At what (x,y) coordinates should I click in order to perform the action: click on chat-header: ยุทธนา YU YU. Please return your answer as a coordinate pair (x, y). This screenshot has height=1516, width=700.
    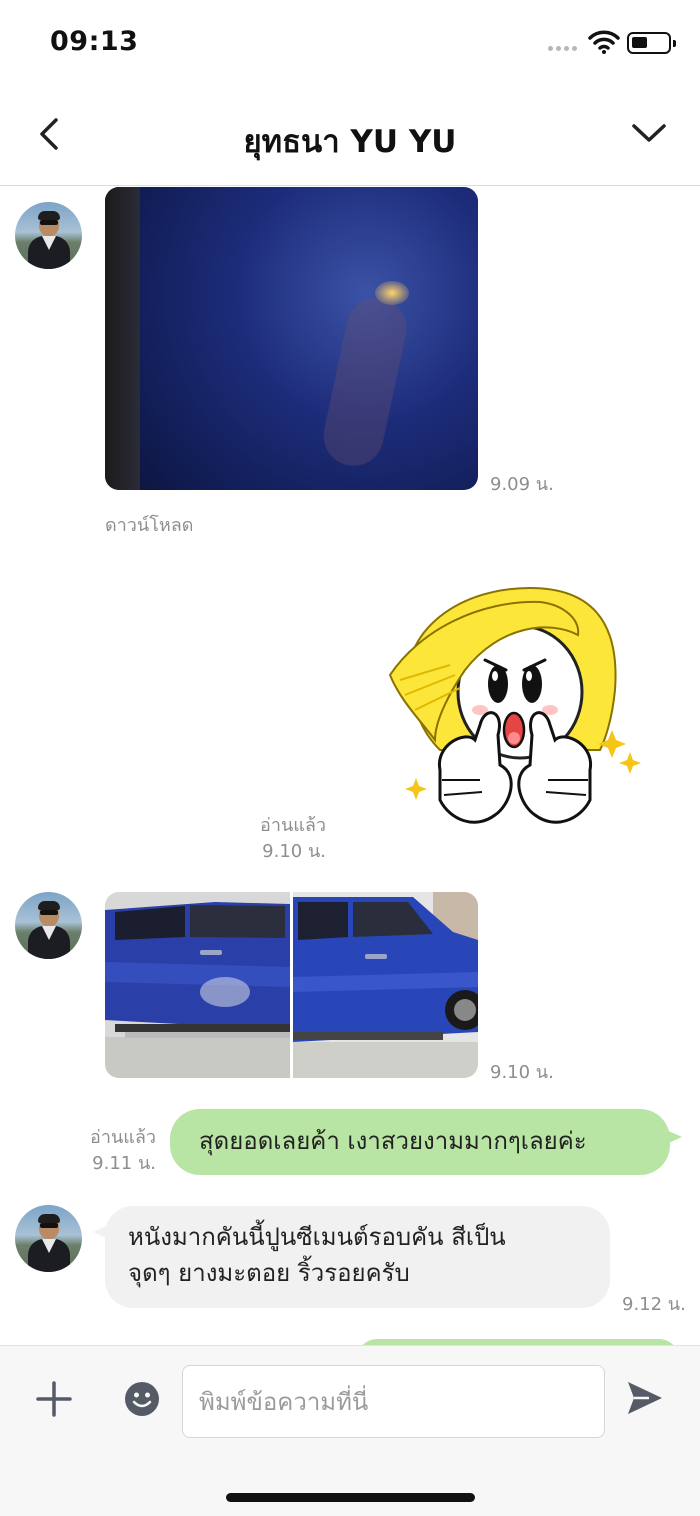
    Looking at the image, I should click on (350, 138).